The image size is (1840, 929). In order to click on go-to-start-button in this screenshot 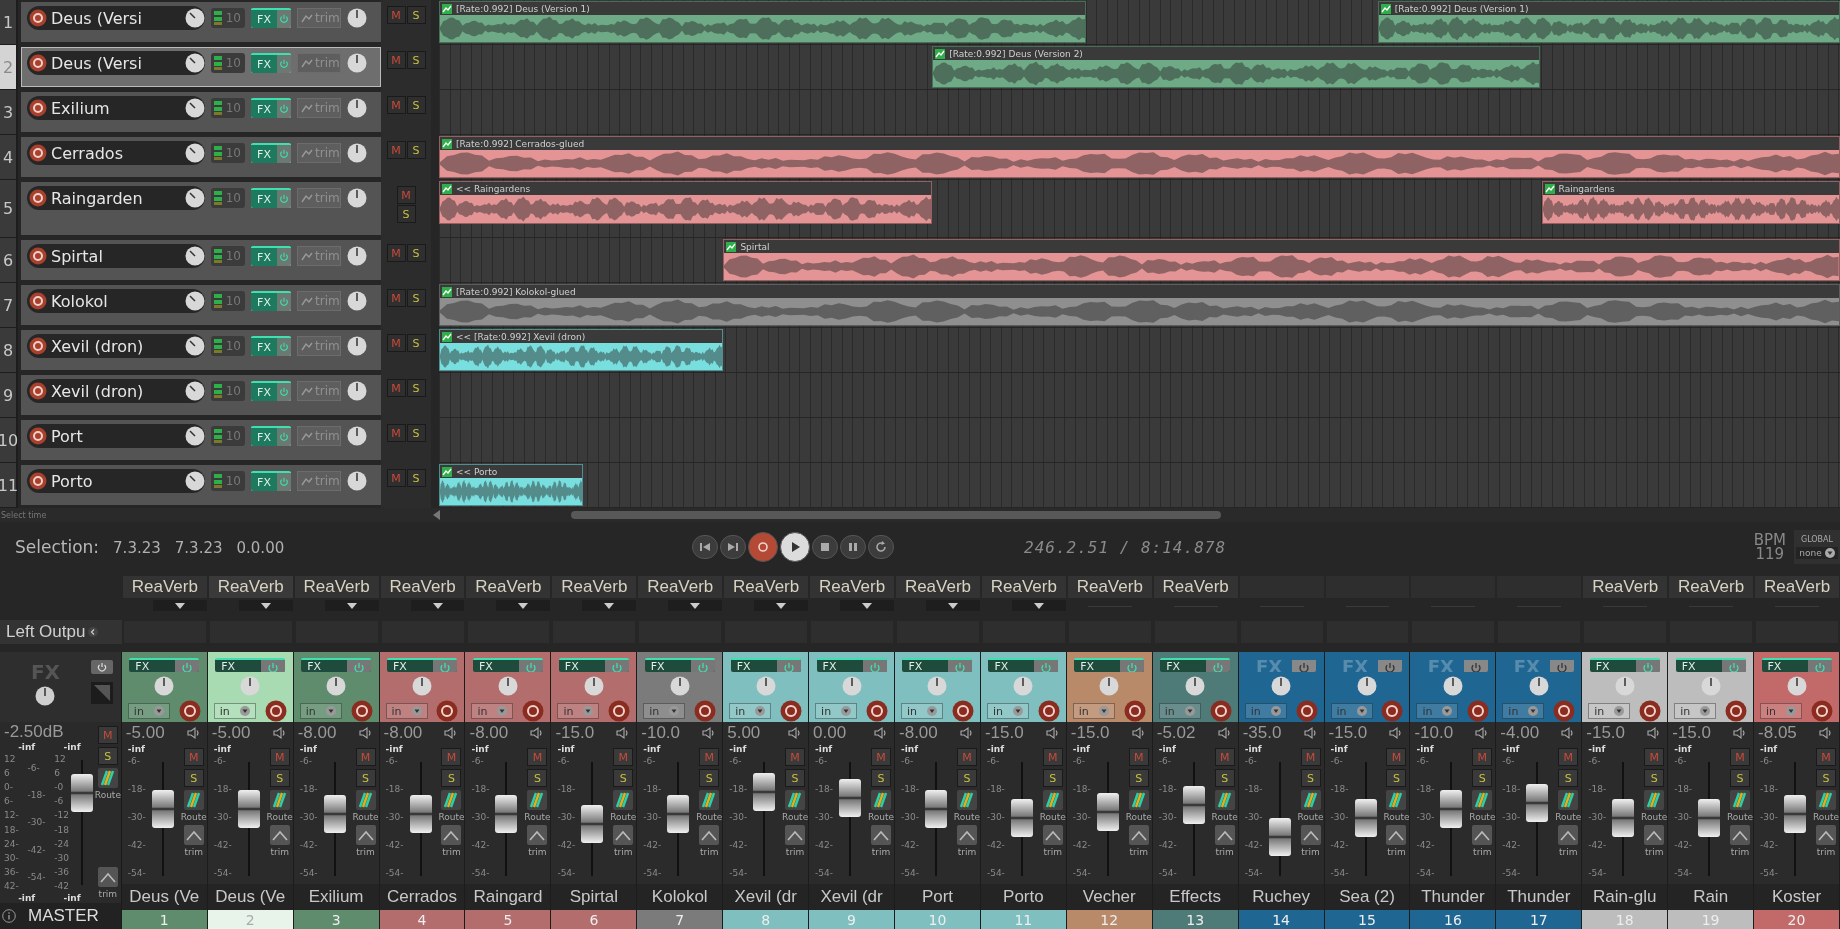, I will do `click(705, 547)`.